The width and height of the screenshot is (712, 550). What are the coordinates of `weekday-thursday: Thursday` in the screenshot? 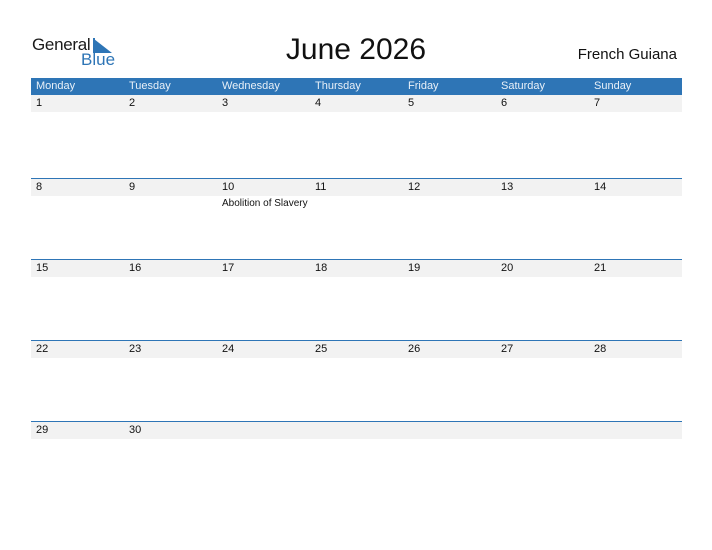 It's located at (338, 86).